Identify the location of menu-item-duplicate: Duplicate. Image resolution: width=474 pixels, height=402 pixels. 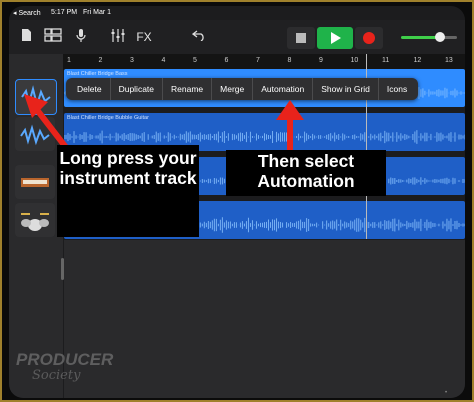
(137, 89).